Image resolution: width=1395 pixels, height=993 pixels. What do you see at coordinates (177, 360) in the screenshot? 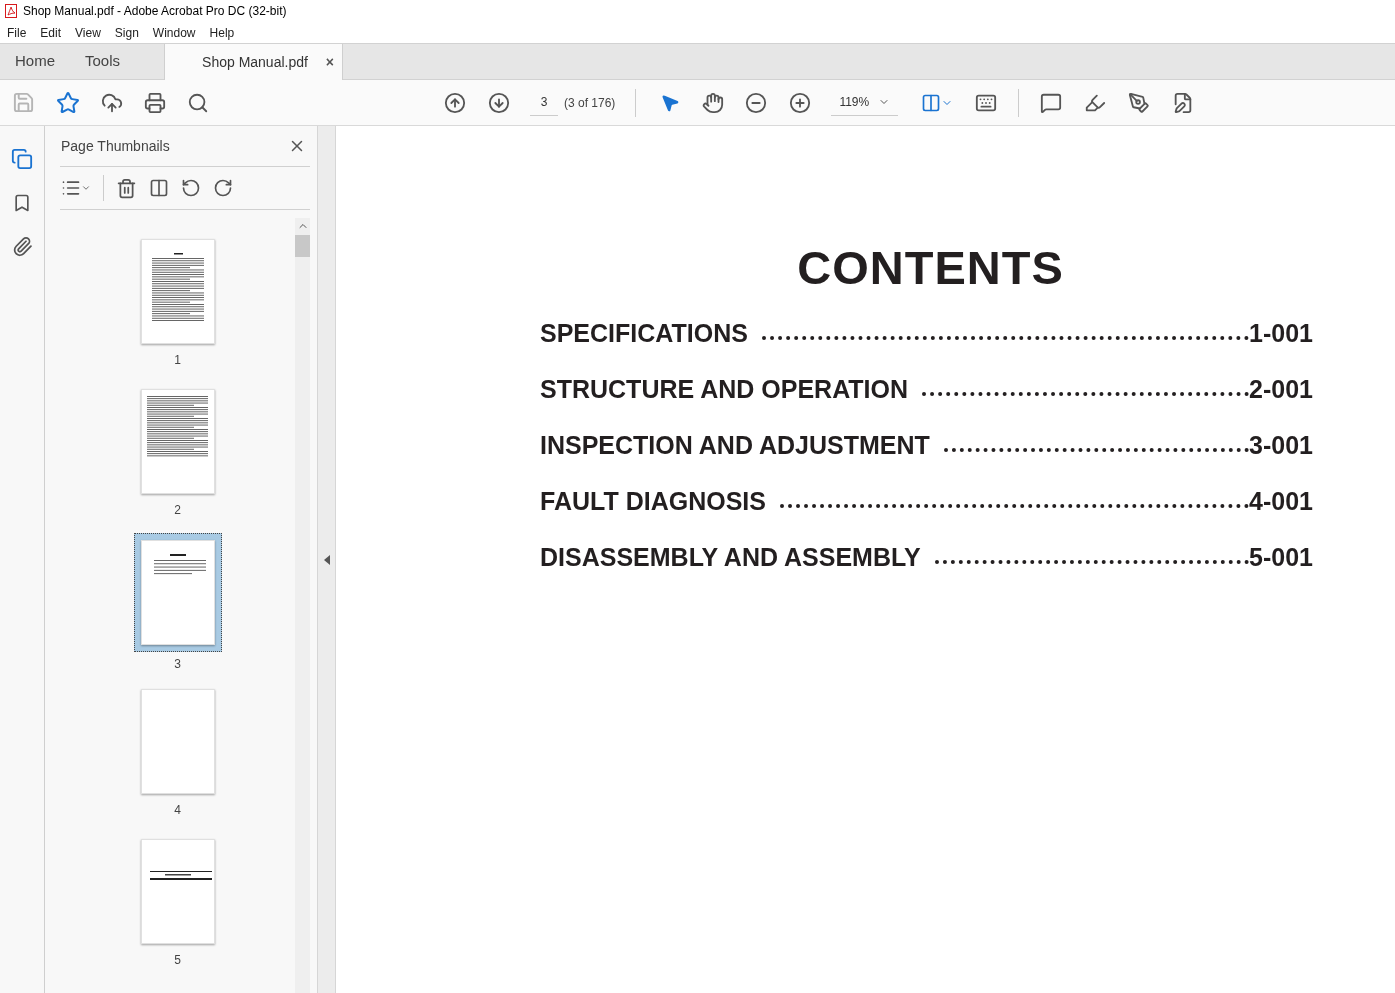
I see `page-number: 1` at bounding box center [177, 360].